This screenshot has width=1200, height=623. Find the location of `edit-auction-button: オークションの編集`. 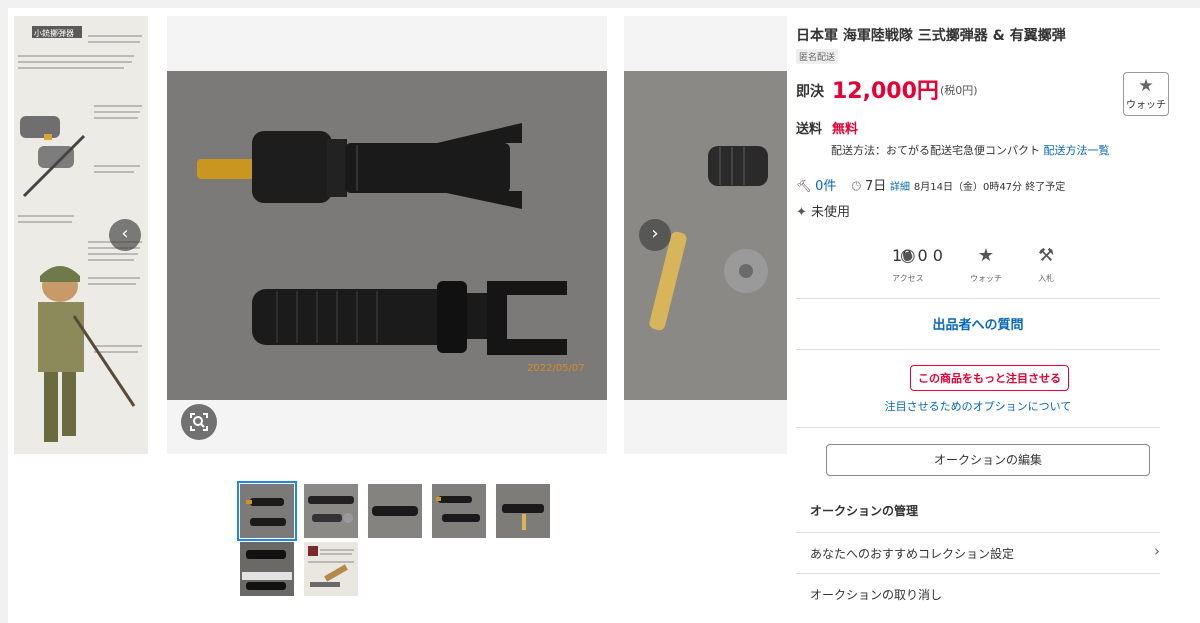

edit-auction-button: オークションの編集 is located at coordinates (988, 460).